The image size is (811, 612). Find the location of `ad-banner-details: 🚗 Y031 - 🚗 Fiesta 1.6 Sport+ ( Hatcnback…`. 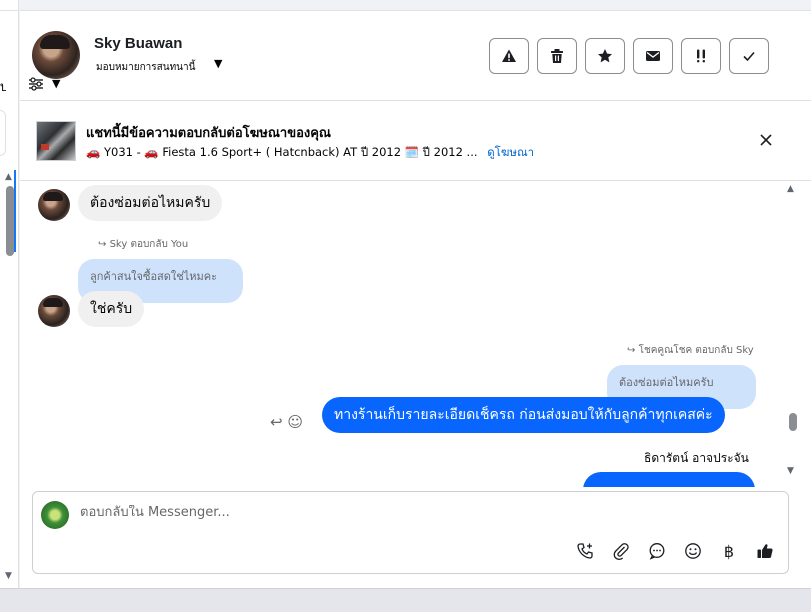

ad-banner-details: 🚗 Y031 - 🚗 Fiesta 1.6 Sport+ ( Hatcnback… is located at coordinates (310, 153).